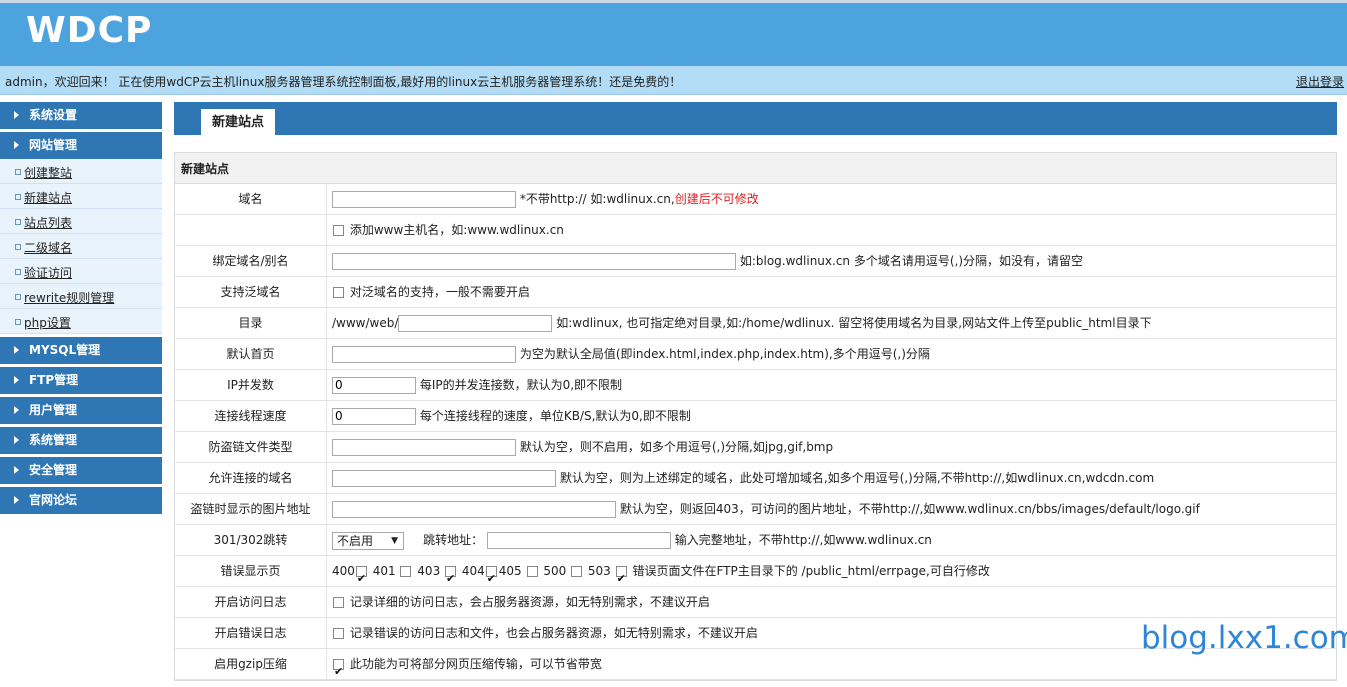  I want to click on domain-input, so click(424, 199).